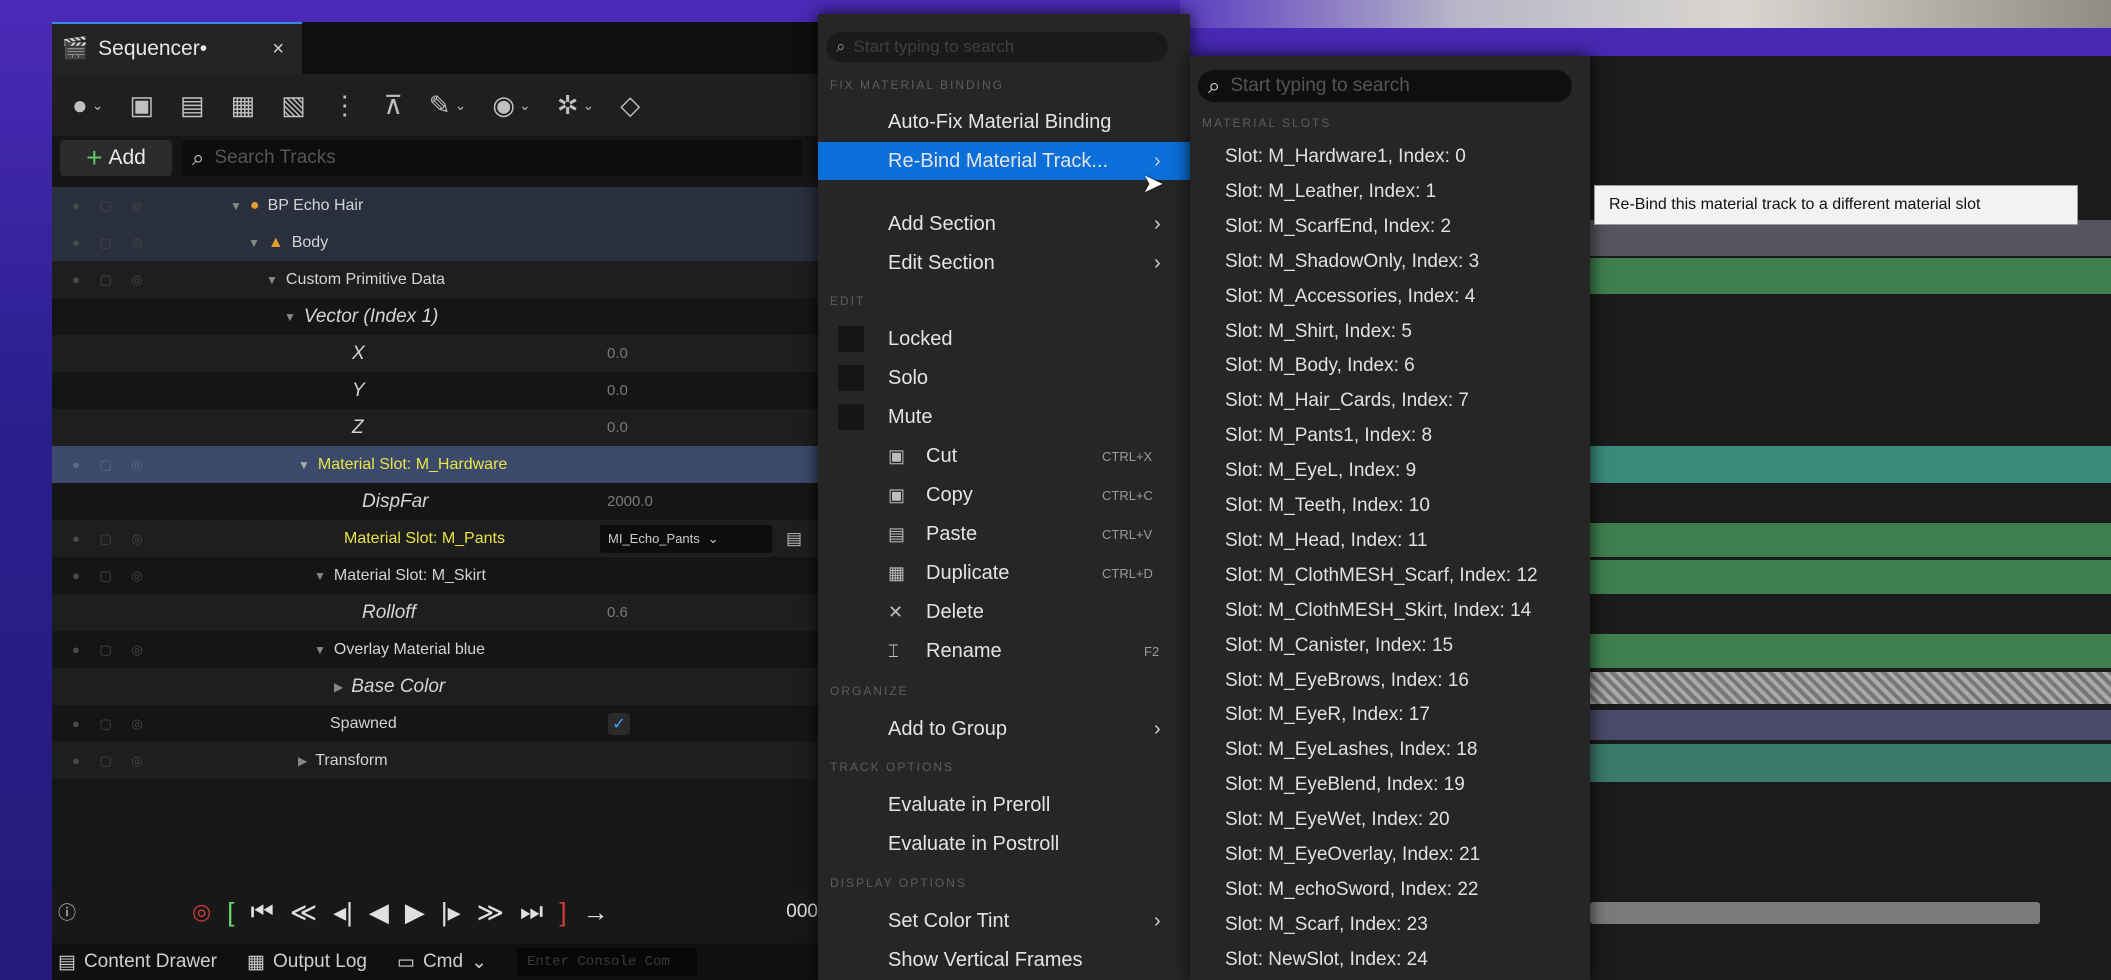  What do you see at coordinates (1338, 227) in the screenshot?
I see `material-slot-item: Slot: M_ScarfEnd, Index: 2` at bounding box center [1338, 227].